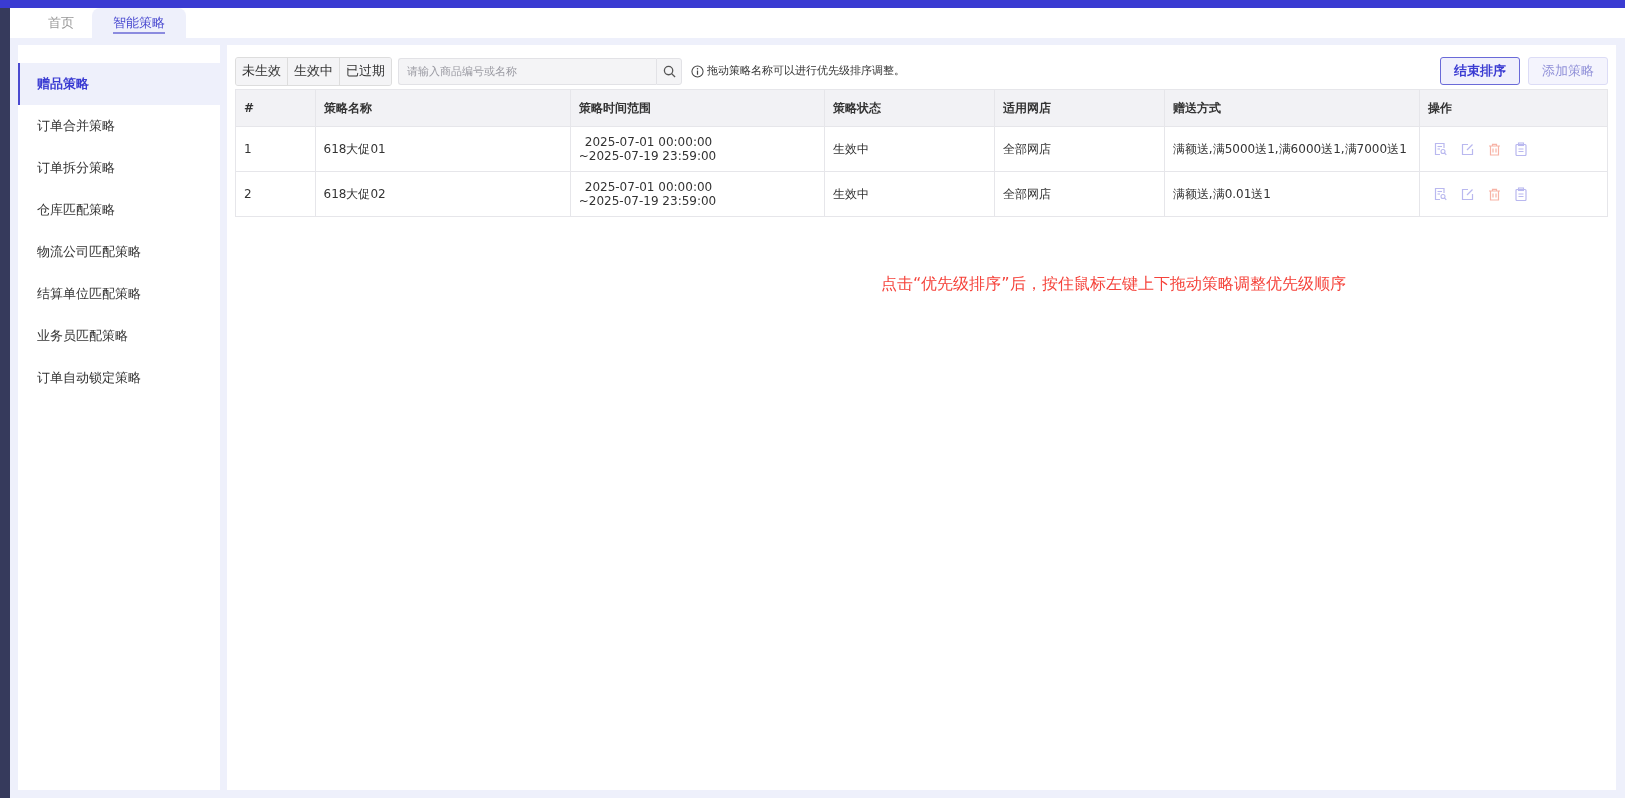  I want to click on sidebar-item: 赠品策略, so click(119, 84).